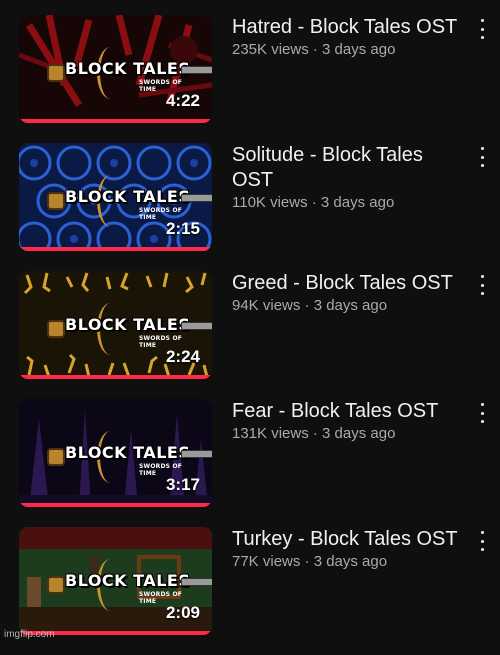 Image resolution: width=500 pixels, height=655 pixels. What do you see at coordinates (346, 411) in the screenshot?
I see `video-title: Fear - Block Tales OST` at bounding box center [346, 411].